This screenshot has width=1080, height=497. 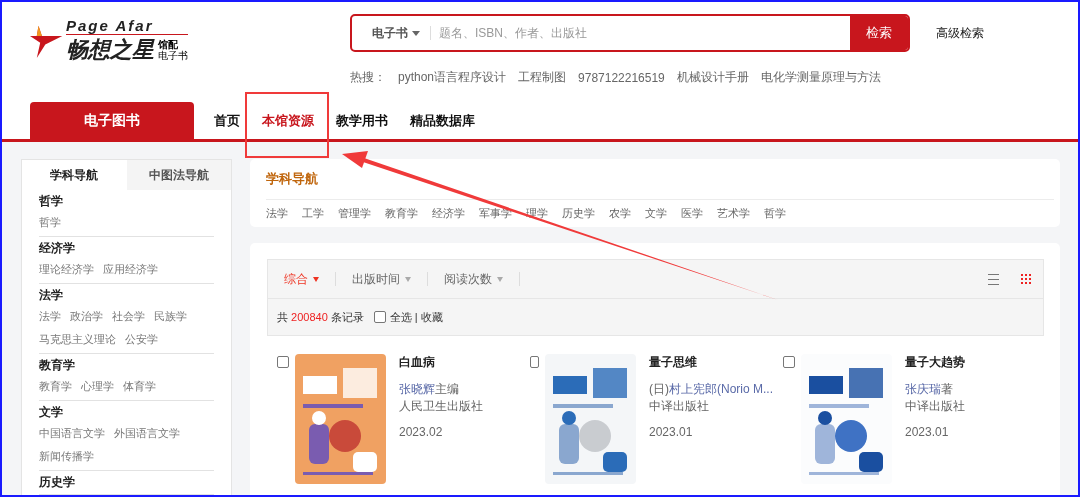 What do you see at coordinates (277, 213) in the screenshot?
I see `subject-link: 法学` at bounding box center [277, 213].